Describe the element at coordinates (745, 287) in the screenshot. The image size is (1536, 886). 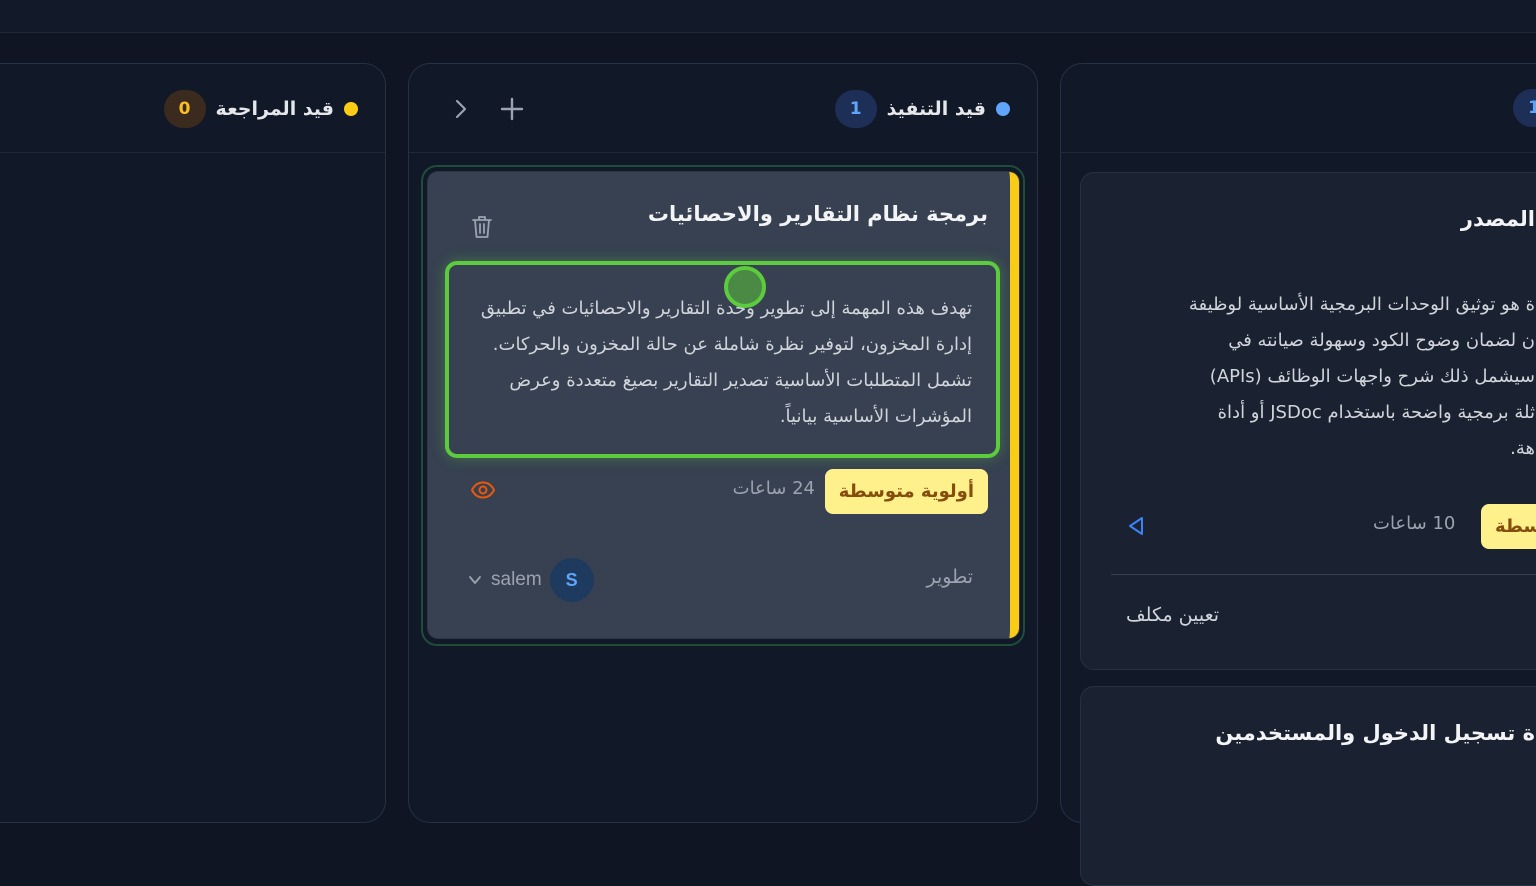
I see `cursor-indicator` at that location.